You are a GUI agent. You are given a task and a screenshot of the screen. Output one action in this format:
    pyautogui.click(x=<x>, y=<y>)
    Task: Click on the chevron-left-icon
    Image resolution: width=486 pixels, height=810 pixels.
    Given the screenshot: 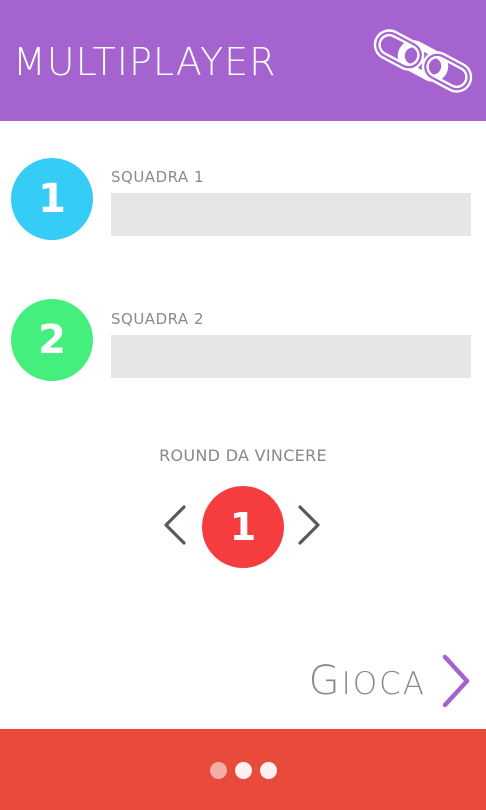 What is the action you would take?
    pyautogui.click(x=175, y=525)
    